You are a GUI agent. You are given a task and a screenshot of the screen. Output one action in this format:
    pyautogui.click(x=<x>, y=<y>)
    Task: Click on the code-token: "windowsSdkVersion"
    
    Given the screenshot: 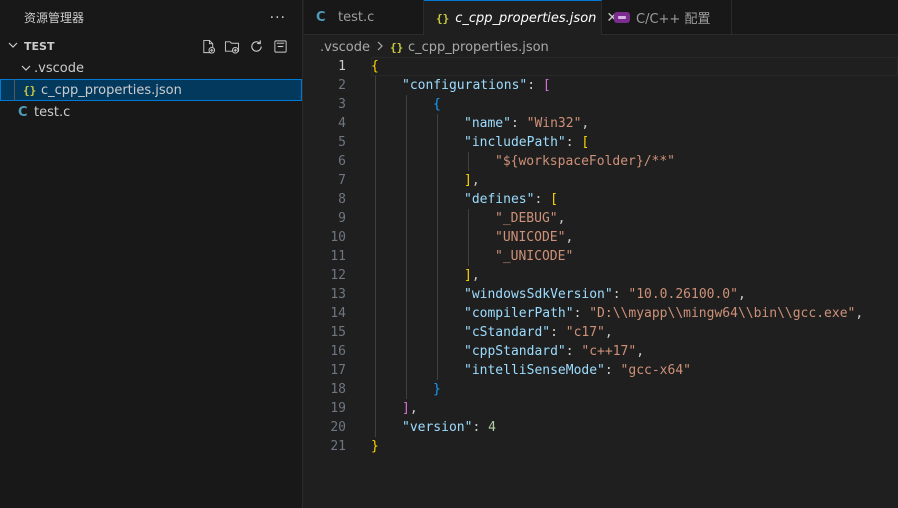 What is the action you would take?
    pyautogui.click(x=538, y=294)
    